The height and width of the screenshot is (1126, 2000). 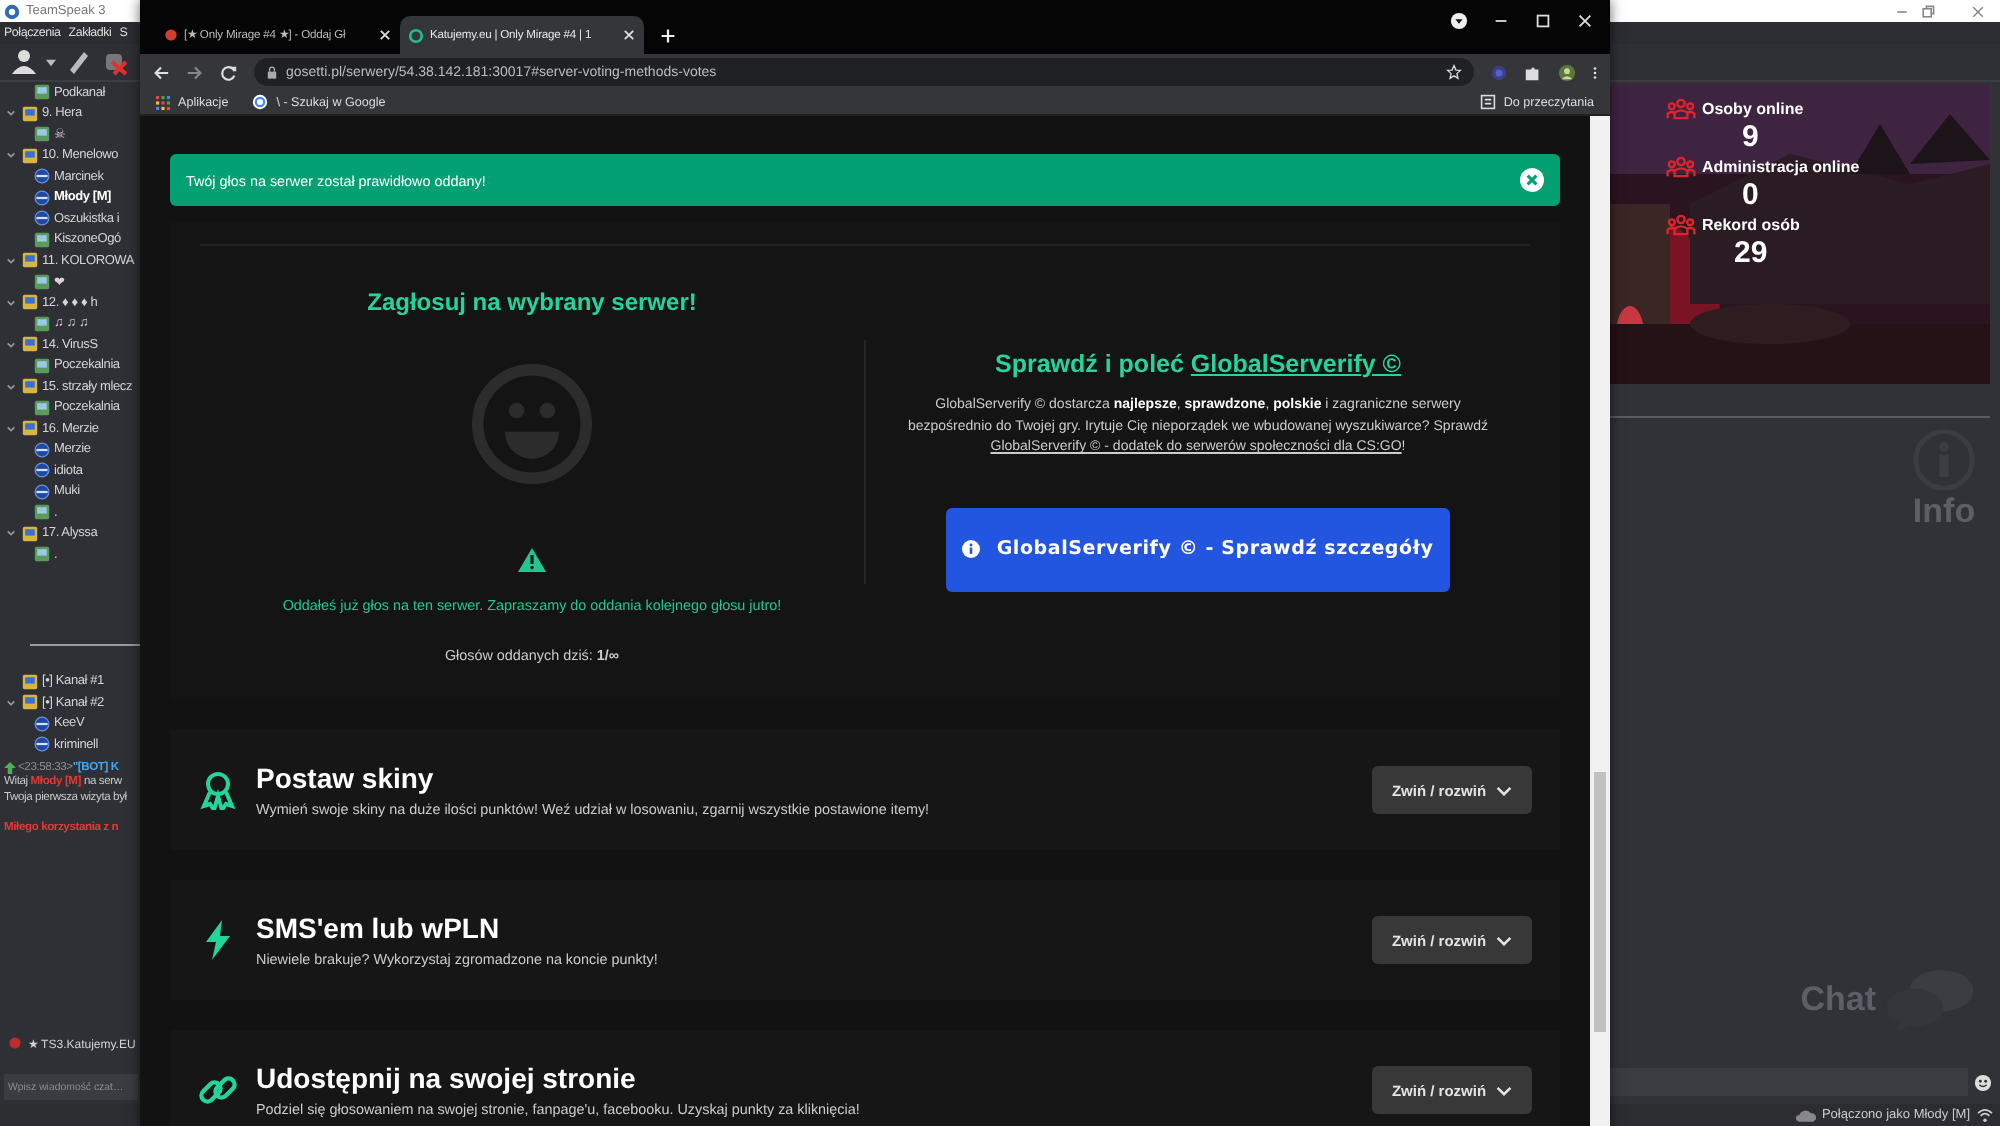 I want to click on promo-link: GlobalServerify ©, so click(x=1296, y=364).